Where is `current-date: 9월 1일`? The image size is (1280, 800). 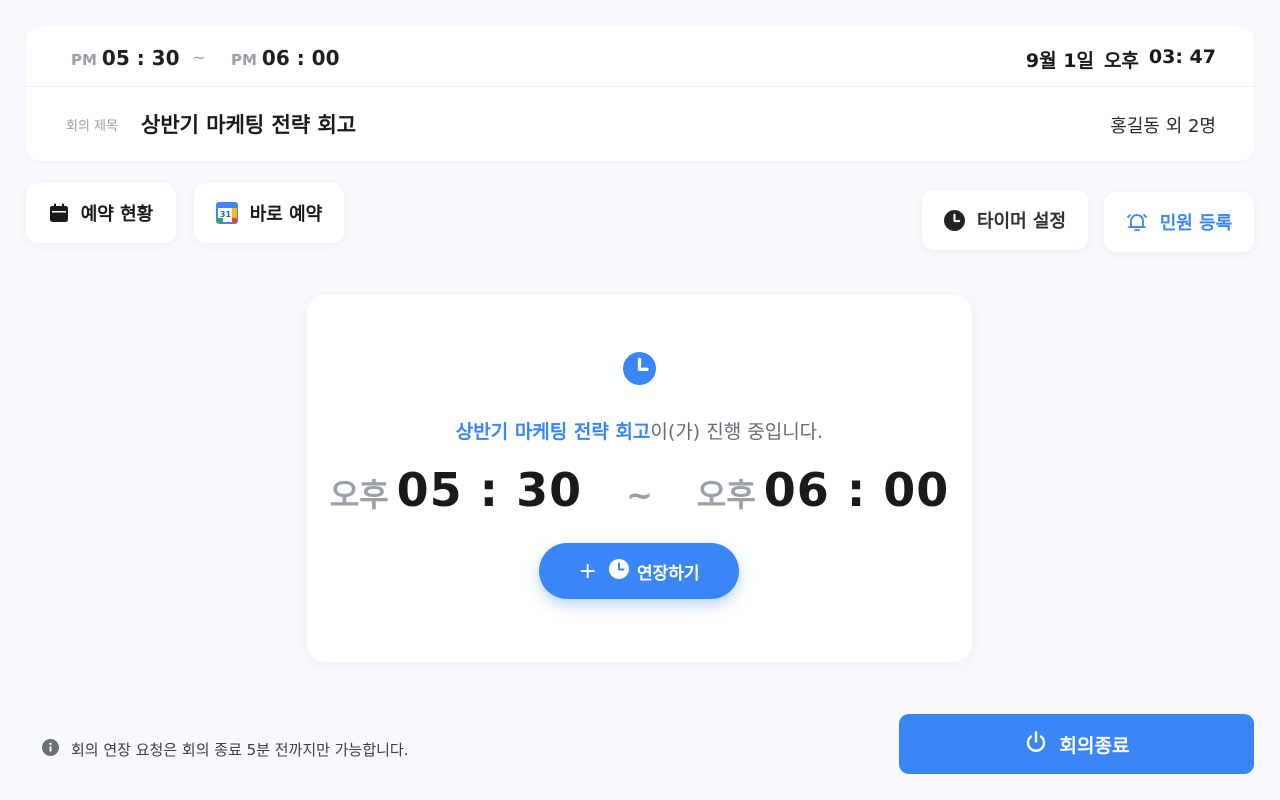 current-date: 9월 1일 is located at coordinates (1059, 61).